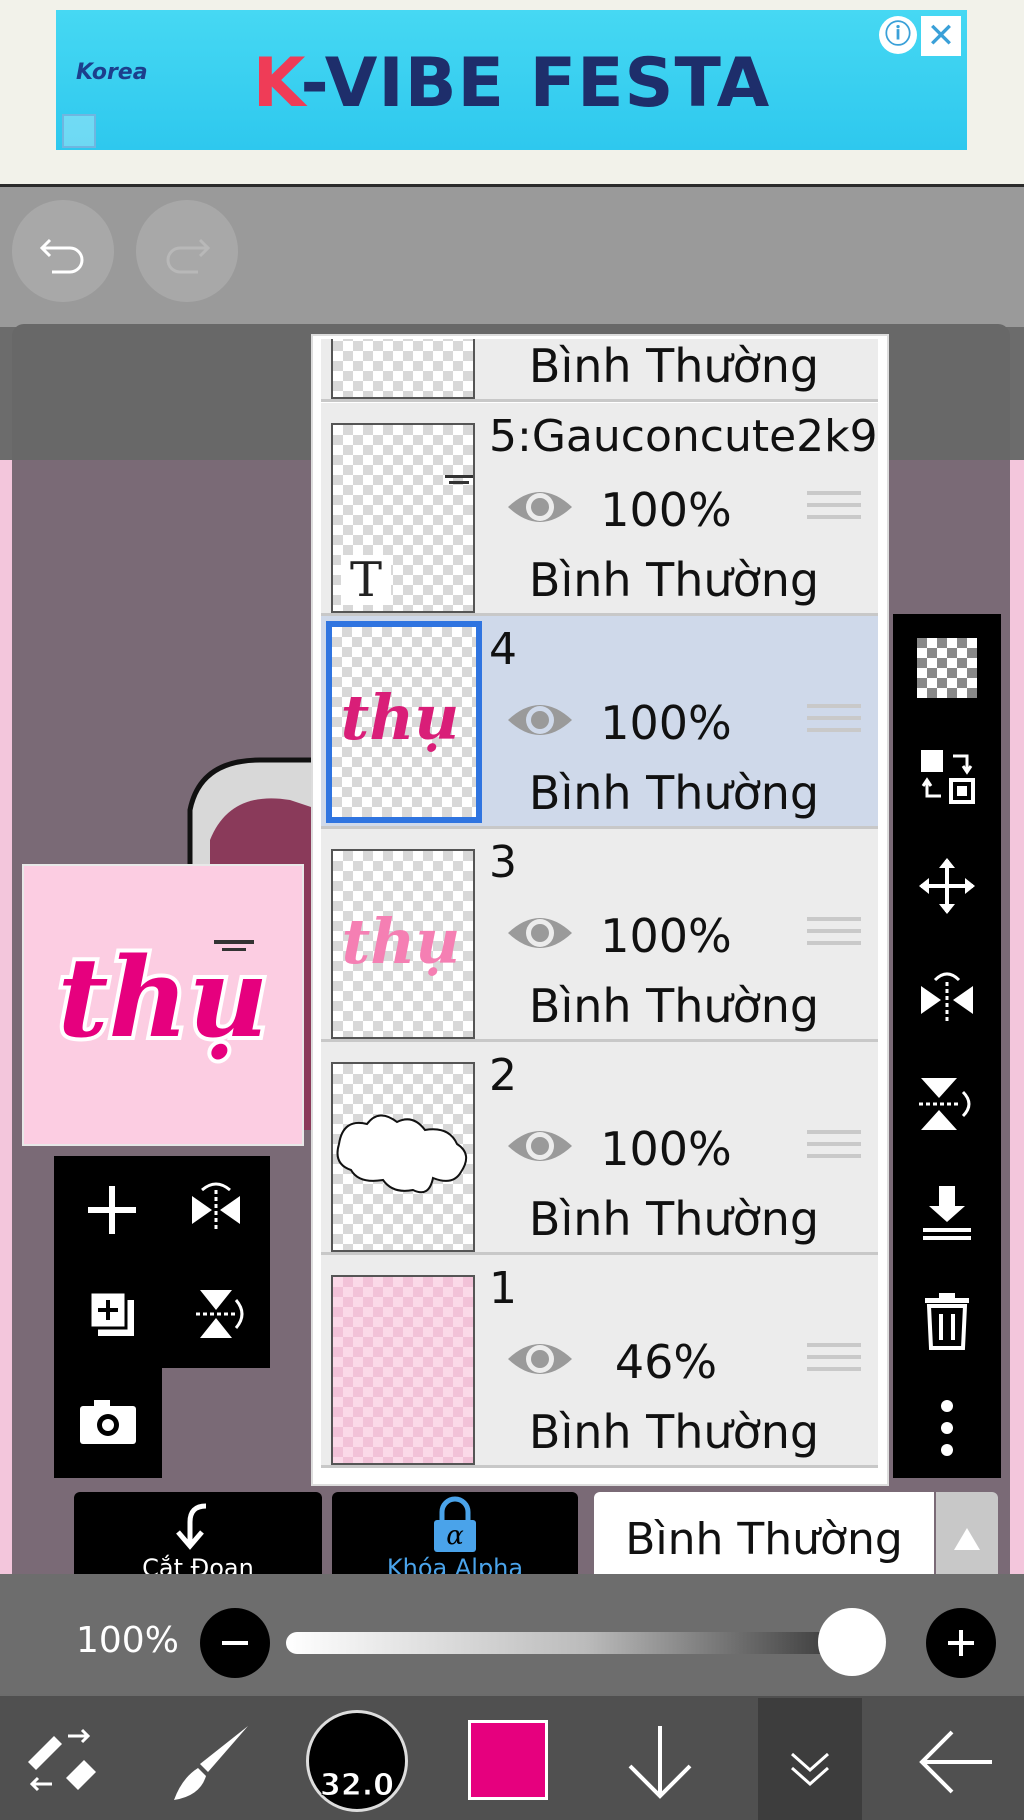 The height and width of the screenshot is (1820, 1024). What do you see at coordinates (403, 518) in the screenshot?
I see `layer-thumbnail: T` at bounding box center [403, 518].